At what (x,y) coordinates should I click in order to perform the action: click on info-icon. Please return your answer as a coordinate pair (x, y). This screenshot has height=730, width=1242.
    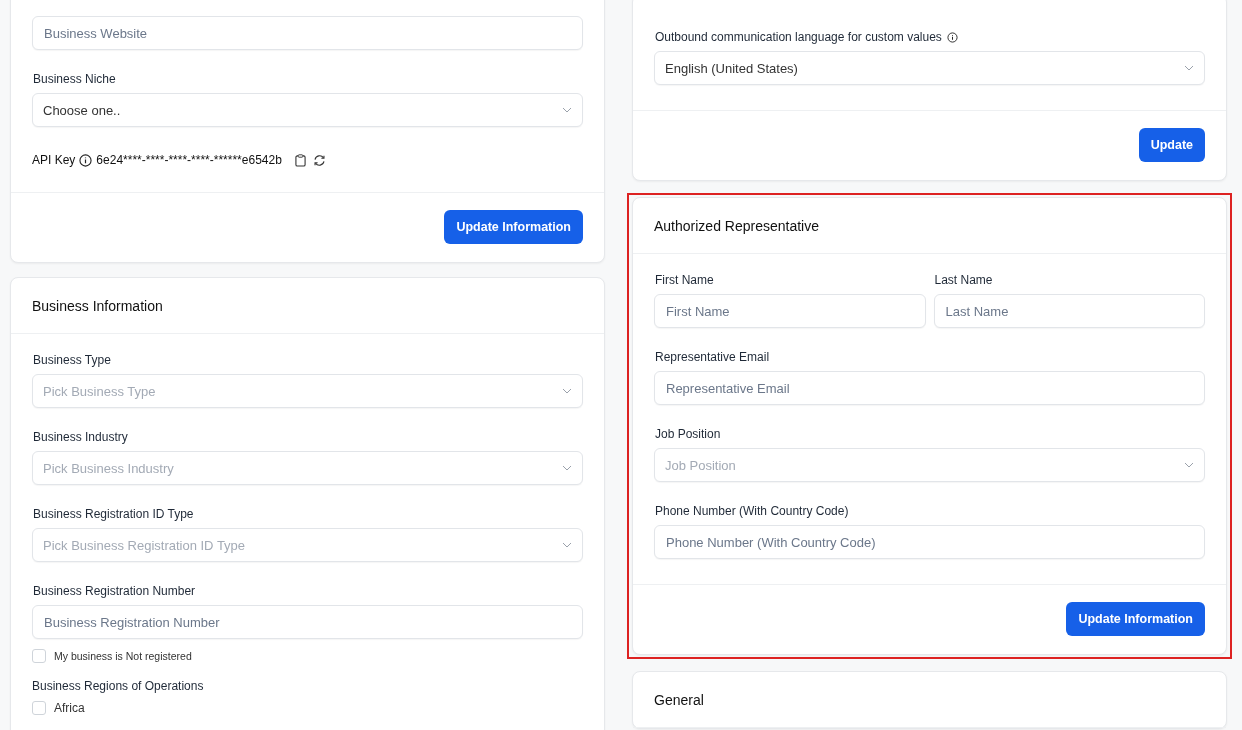
    Looking at the image, I should click on (86, 160).